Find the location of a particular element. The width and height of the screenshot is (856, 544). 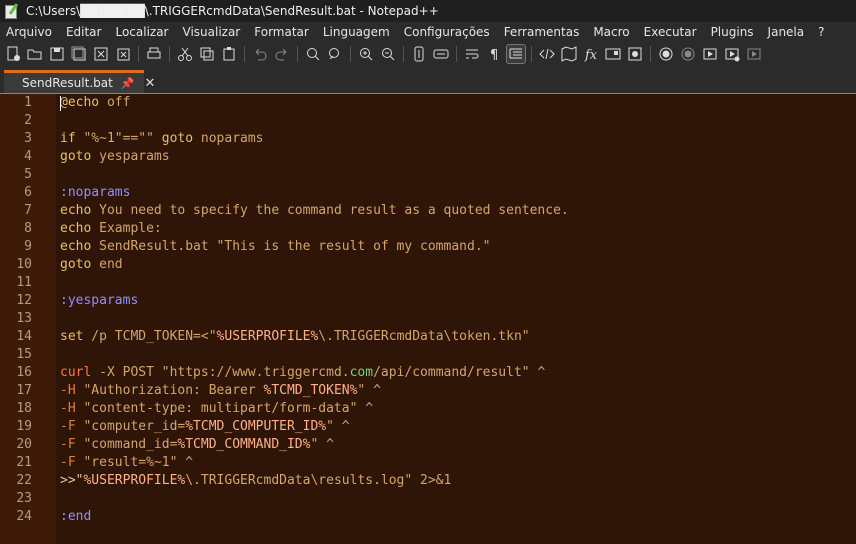

menu-executar: Executar is located at coordinates (670, 32).